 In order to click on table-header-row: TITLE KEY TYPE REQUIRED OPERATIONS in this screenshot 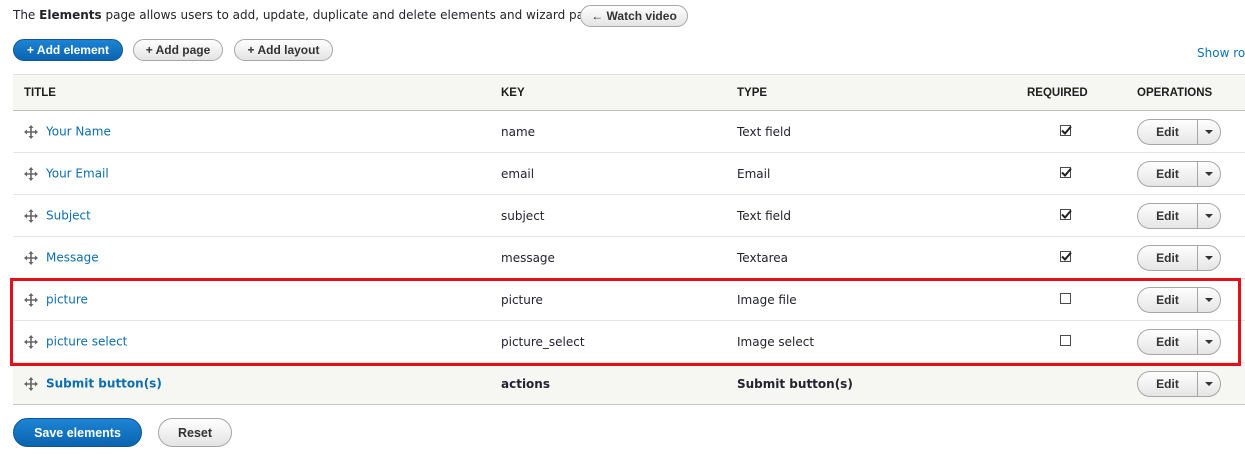, I will do `click(629, 92)`.